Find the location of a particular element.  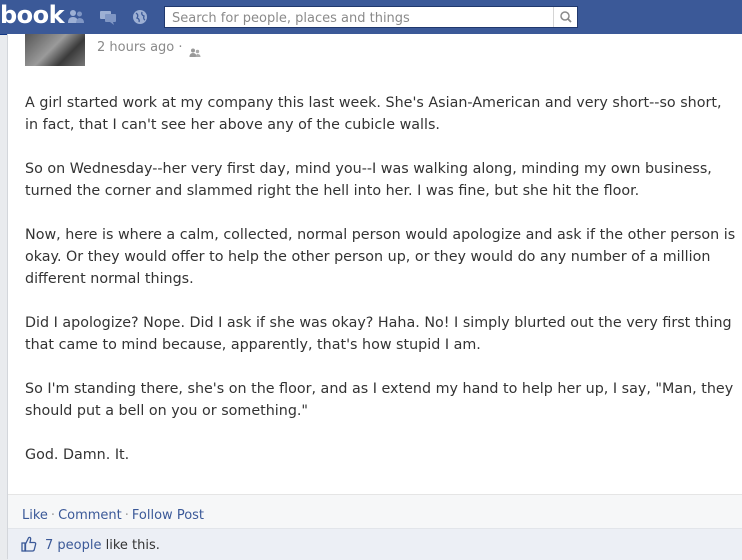

messages-icon is located at coordinates (108, 17).